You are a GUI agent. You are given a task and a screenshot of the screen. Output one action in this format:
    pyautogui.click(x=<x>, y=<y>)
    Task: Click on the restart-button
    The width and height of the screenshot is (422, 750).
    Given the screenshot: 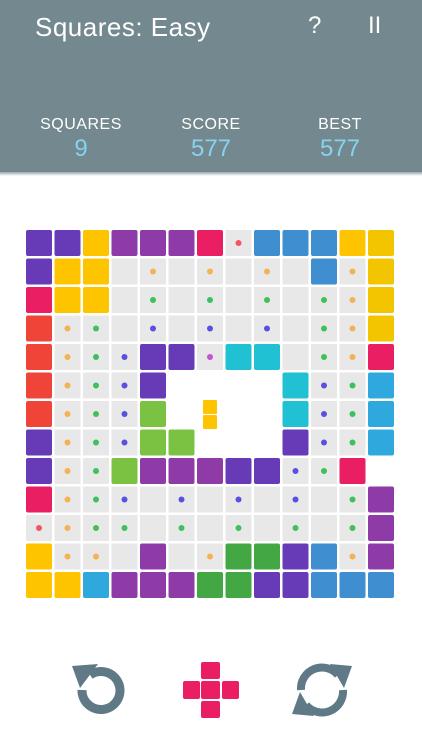 What is the action you would take?
    pyautogui.click(x=322, y=690)
    